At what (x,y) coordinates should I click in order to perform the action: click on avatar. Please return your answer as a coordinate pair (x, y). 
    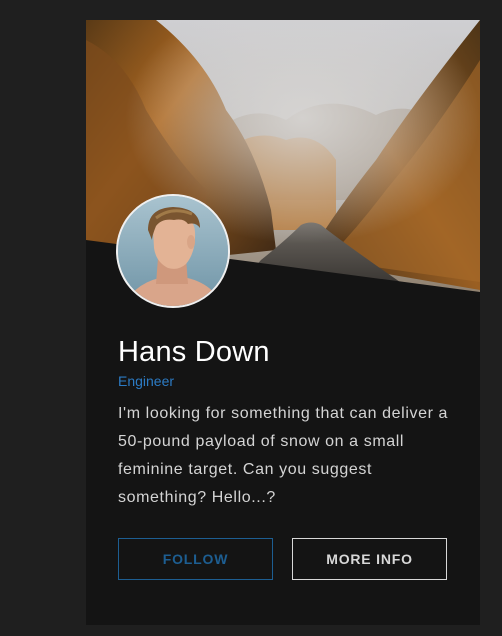
    Looking at the image, I should click on (173, 251).